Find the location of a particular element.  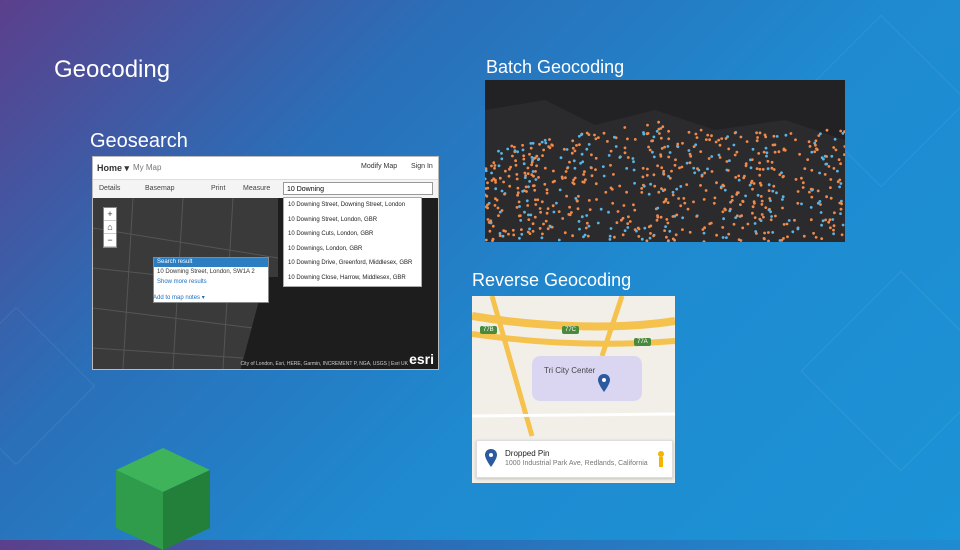

measure-button: Measure is located at coordinates (256, 188).